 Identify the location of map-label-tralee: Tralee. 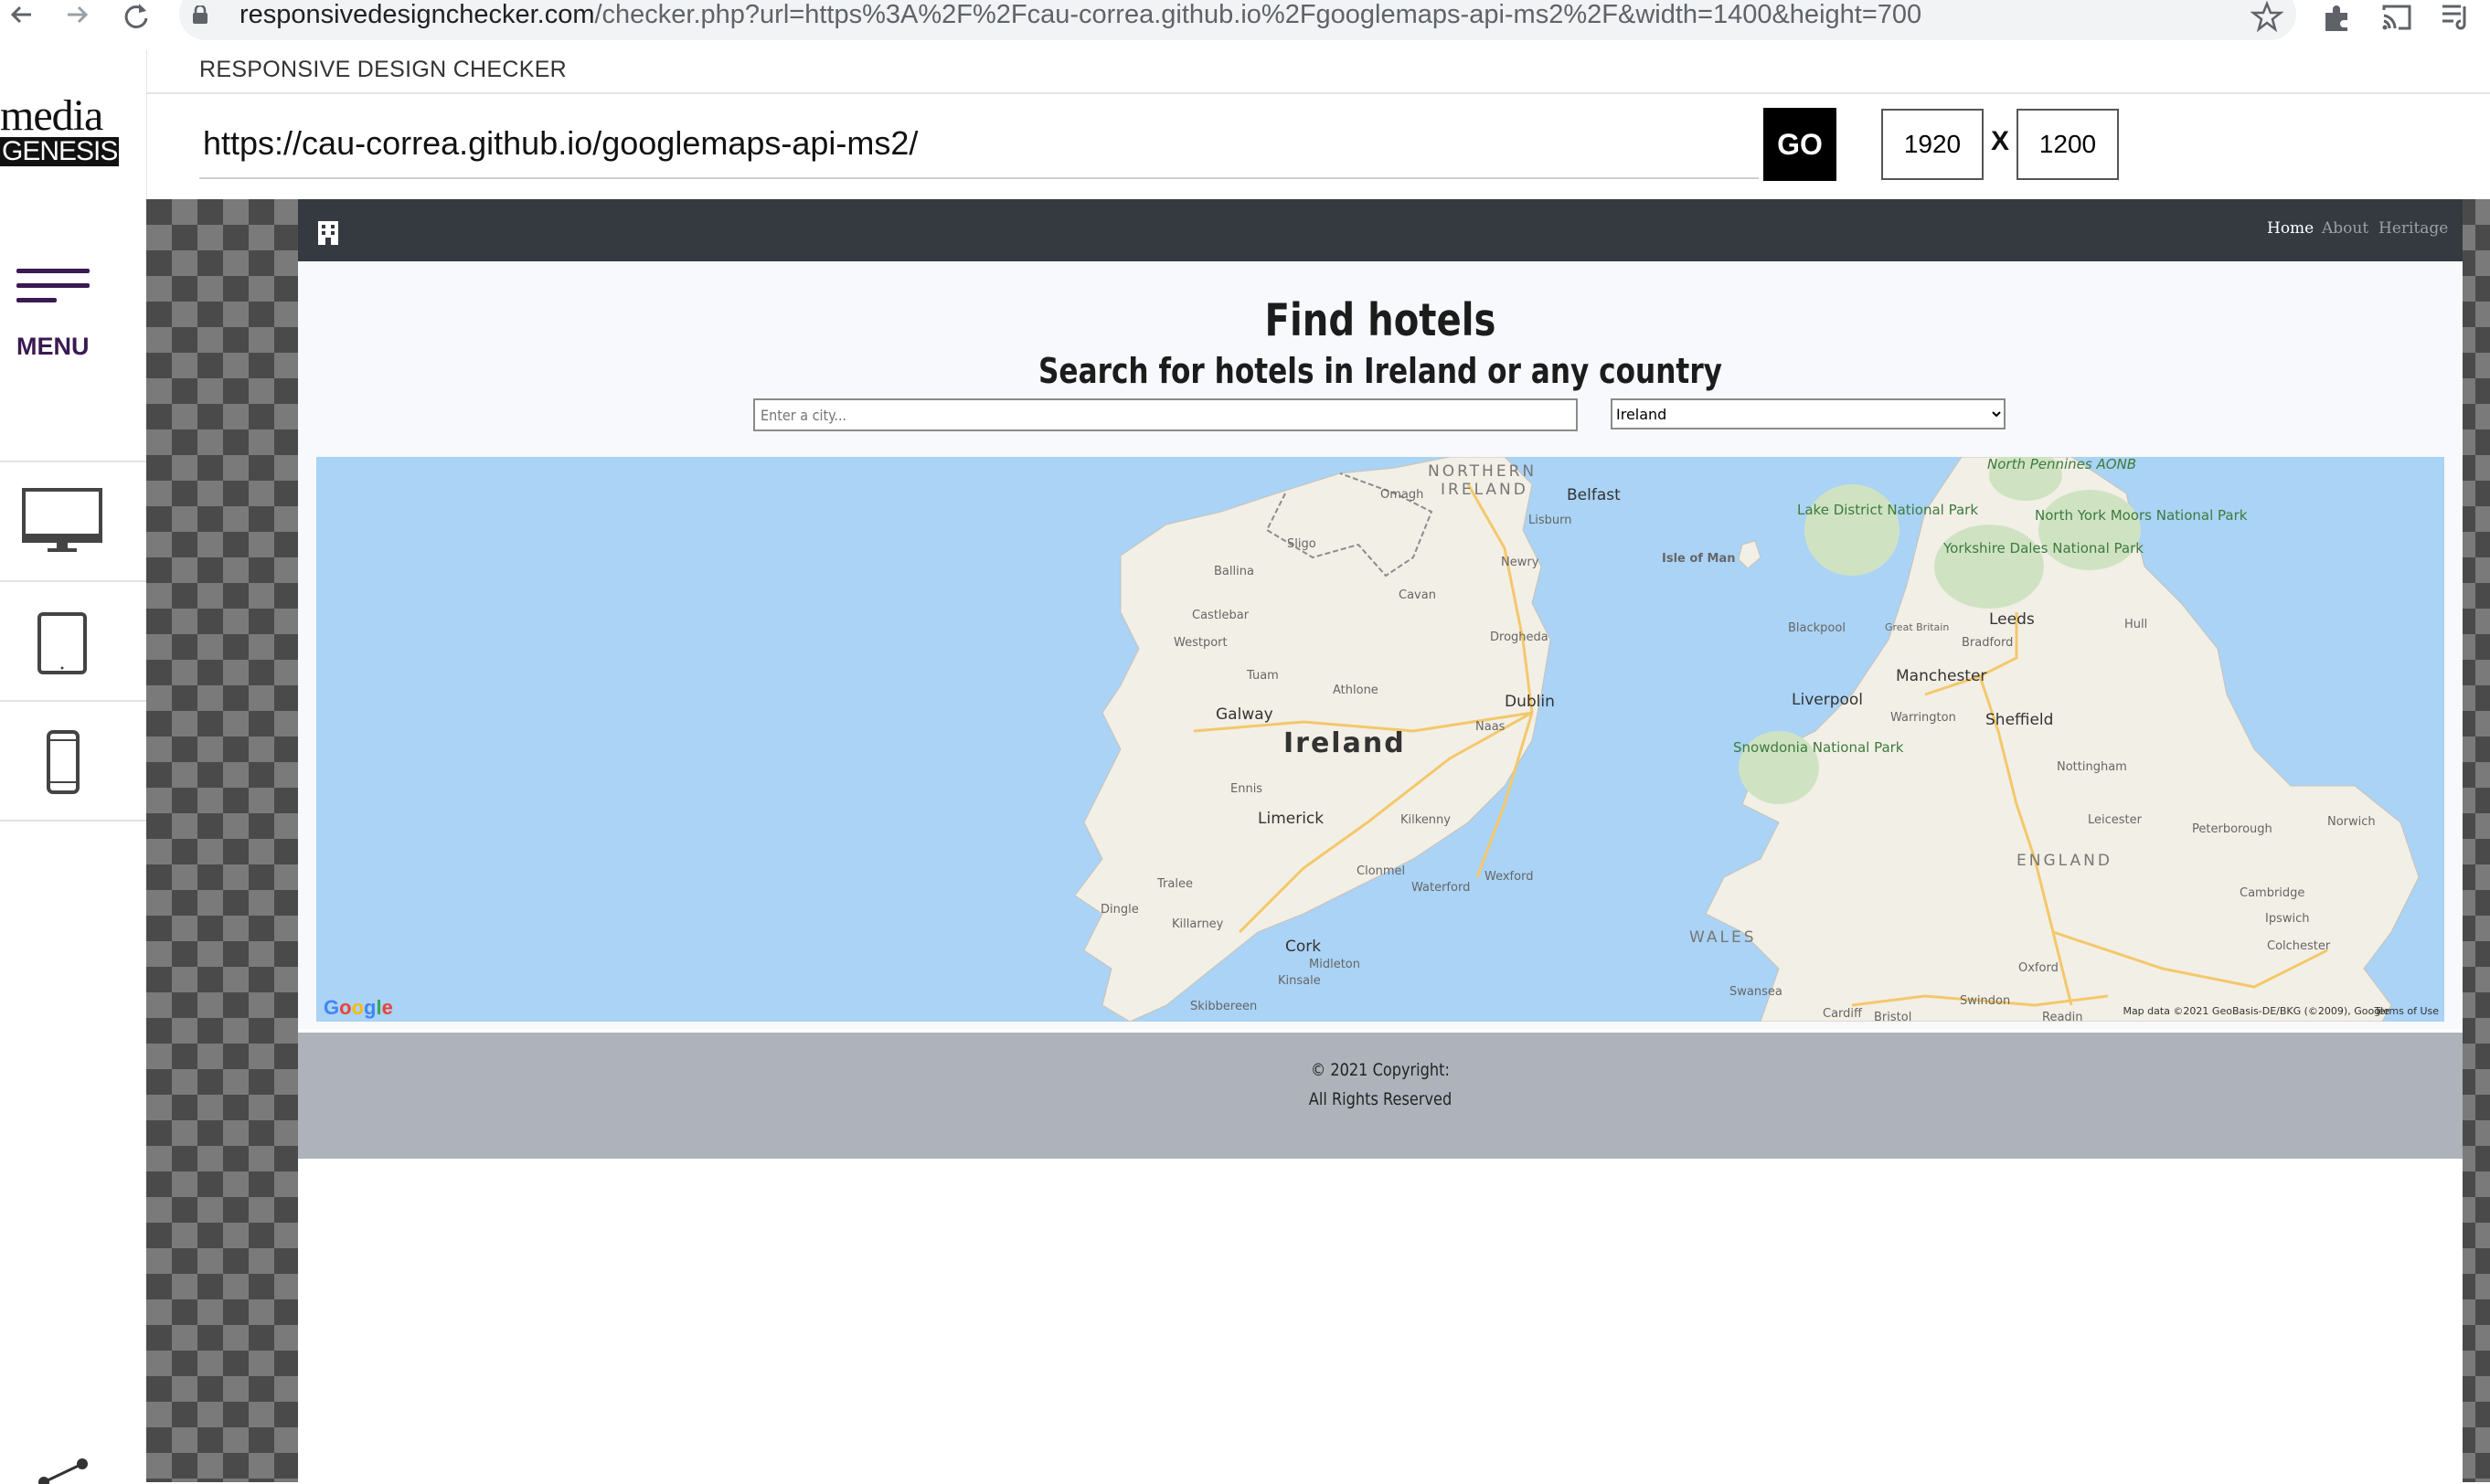
(1175, 884).